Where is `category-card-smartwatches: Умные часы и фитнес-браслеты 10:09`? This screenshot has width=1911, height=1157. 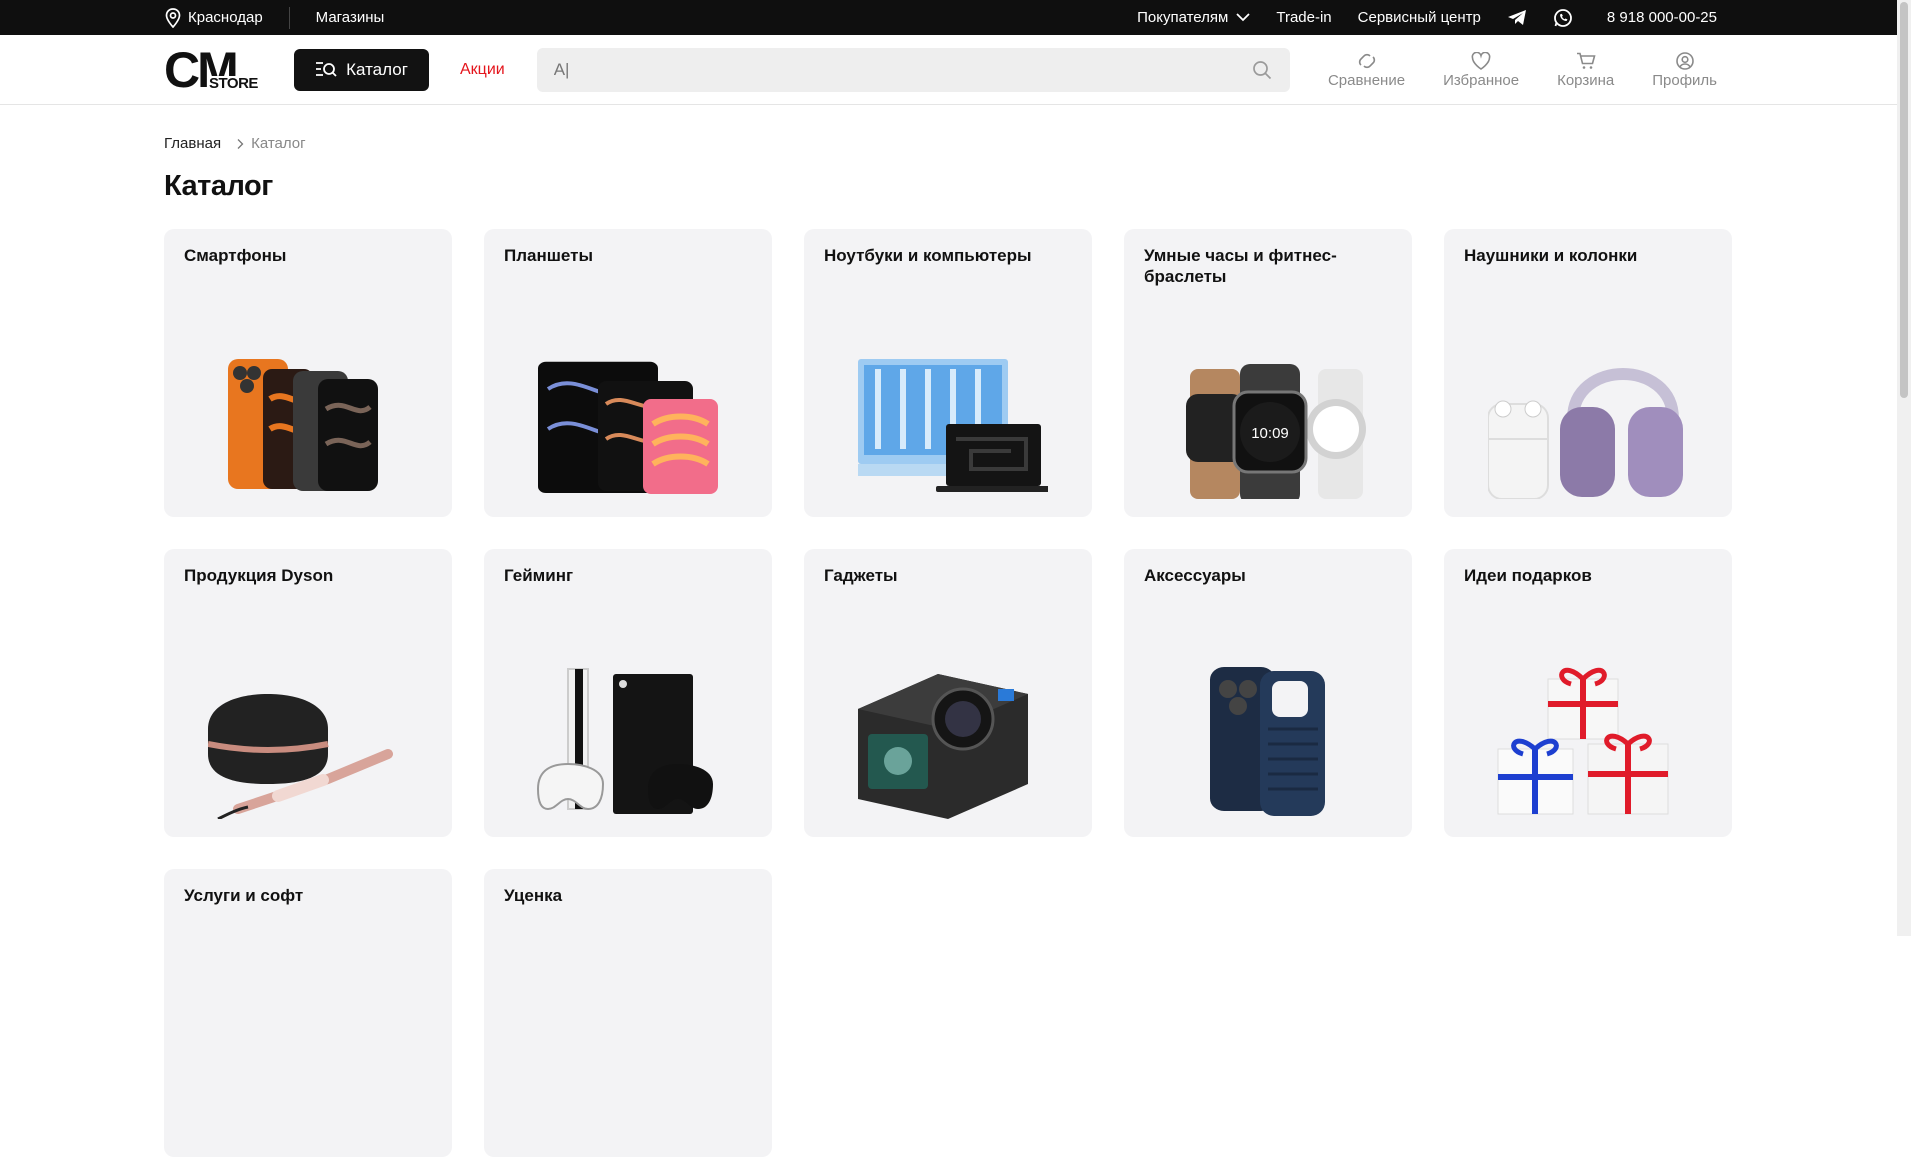 category-card-smartwatches: Умные часы и фитнес-браслеты 10:09 is located at coordinates (1268, 373).